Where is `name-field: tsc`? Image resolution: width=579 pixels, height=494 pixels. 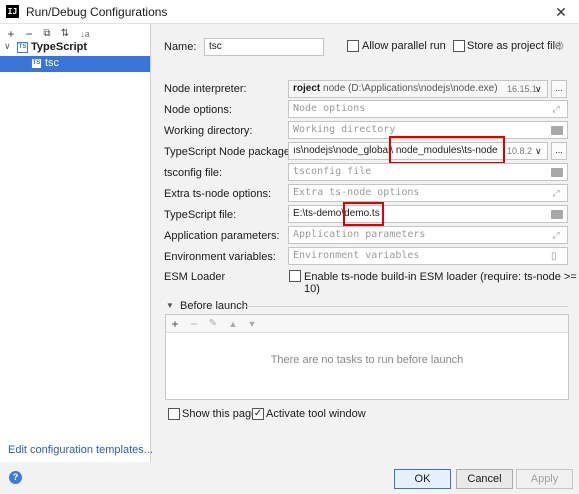 name-field: tsc is located at coordinates (264, 47).